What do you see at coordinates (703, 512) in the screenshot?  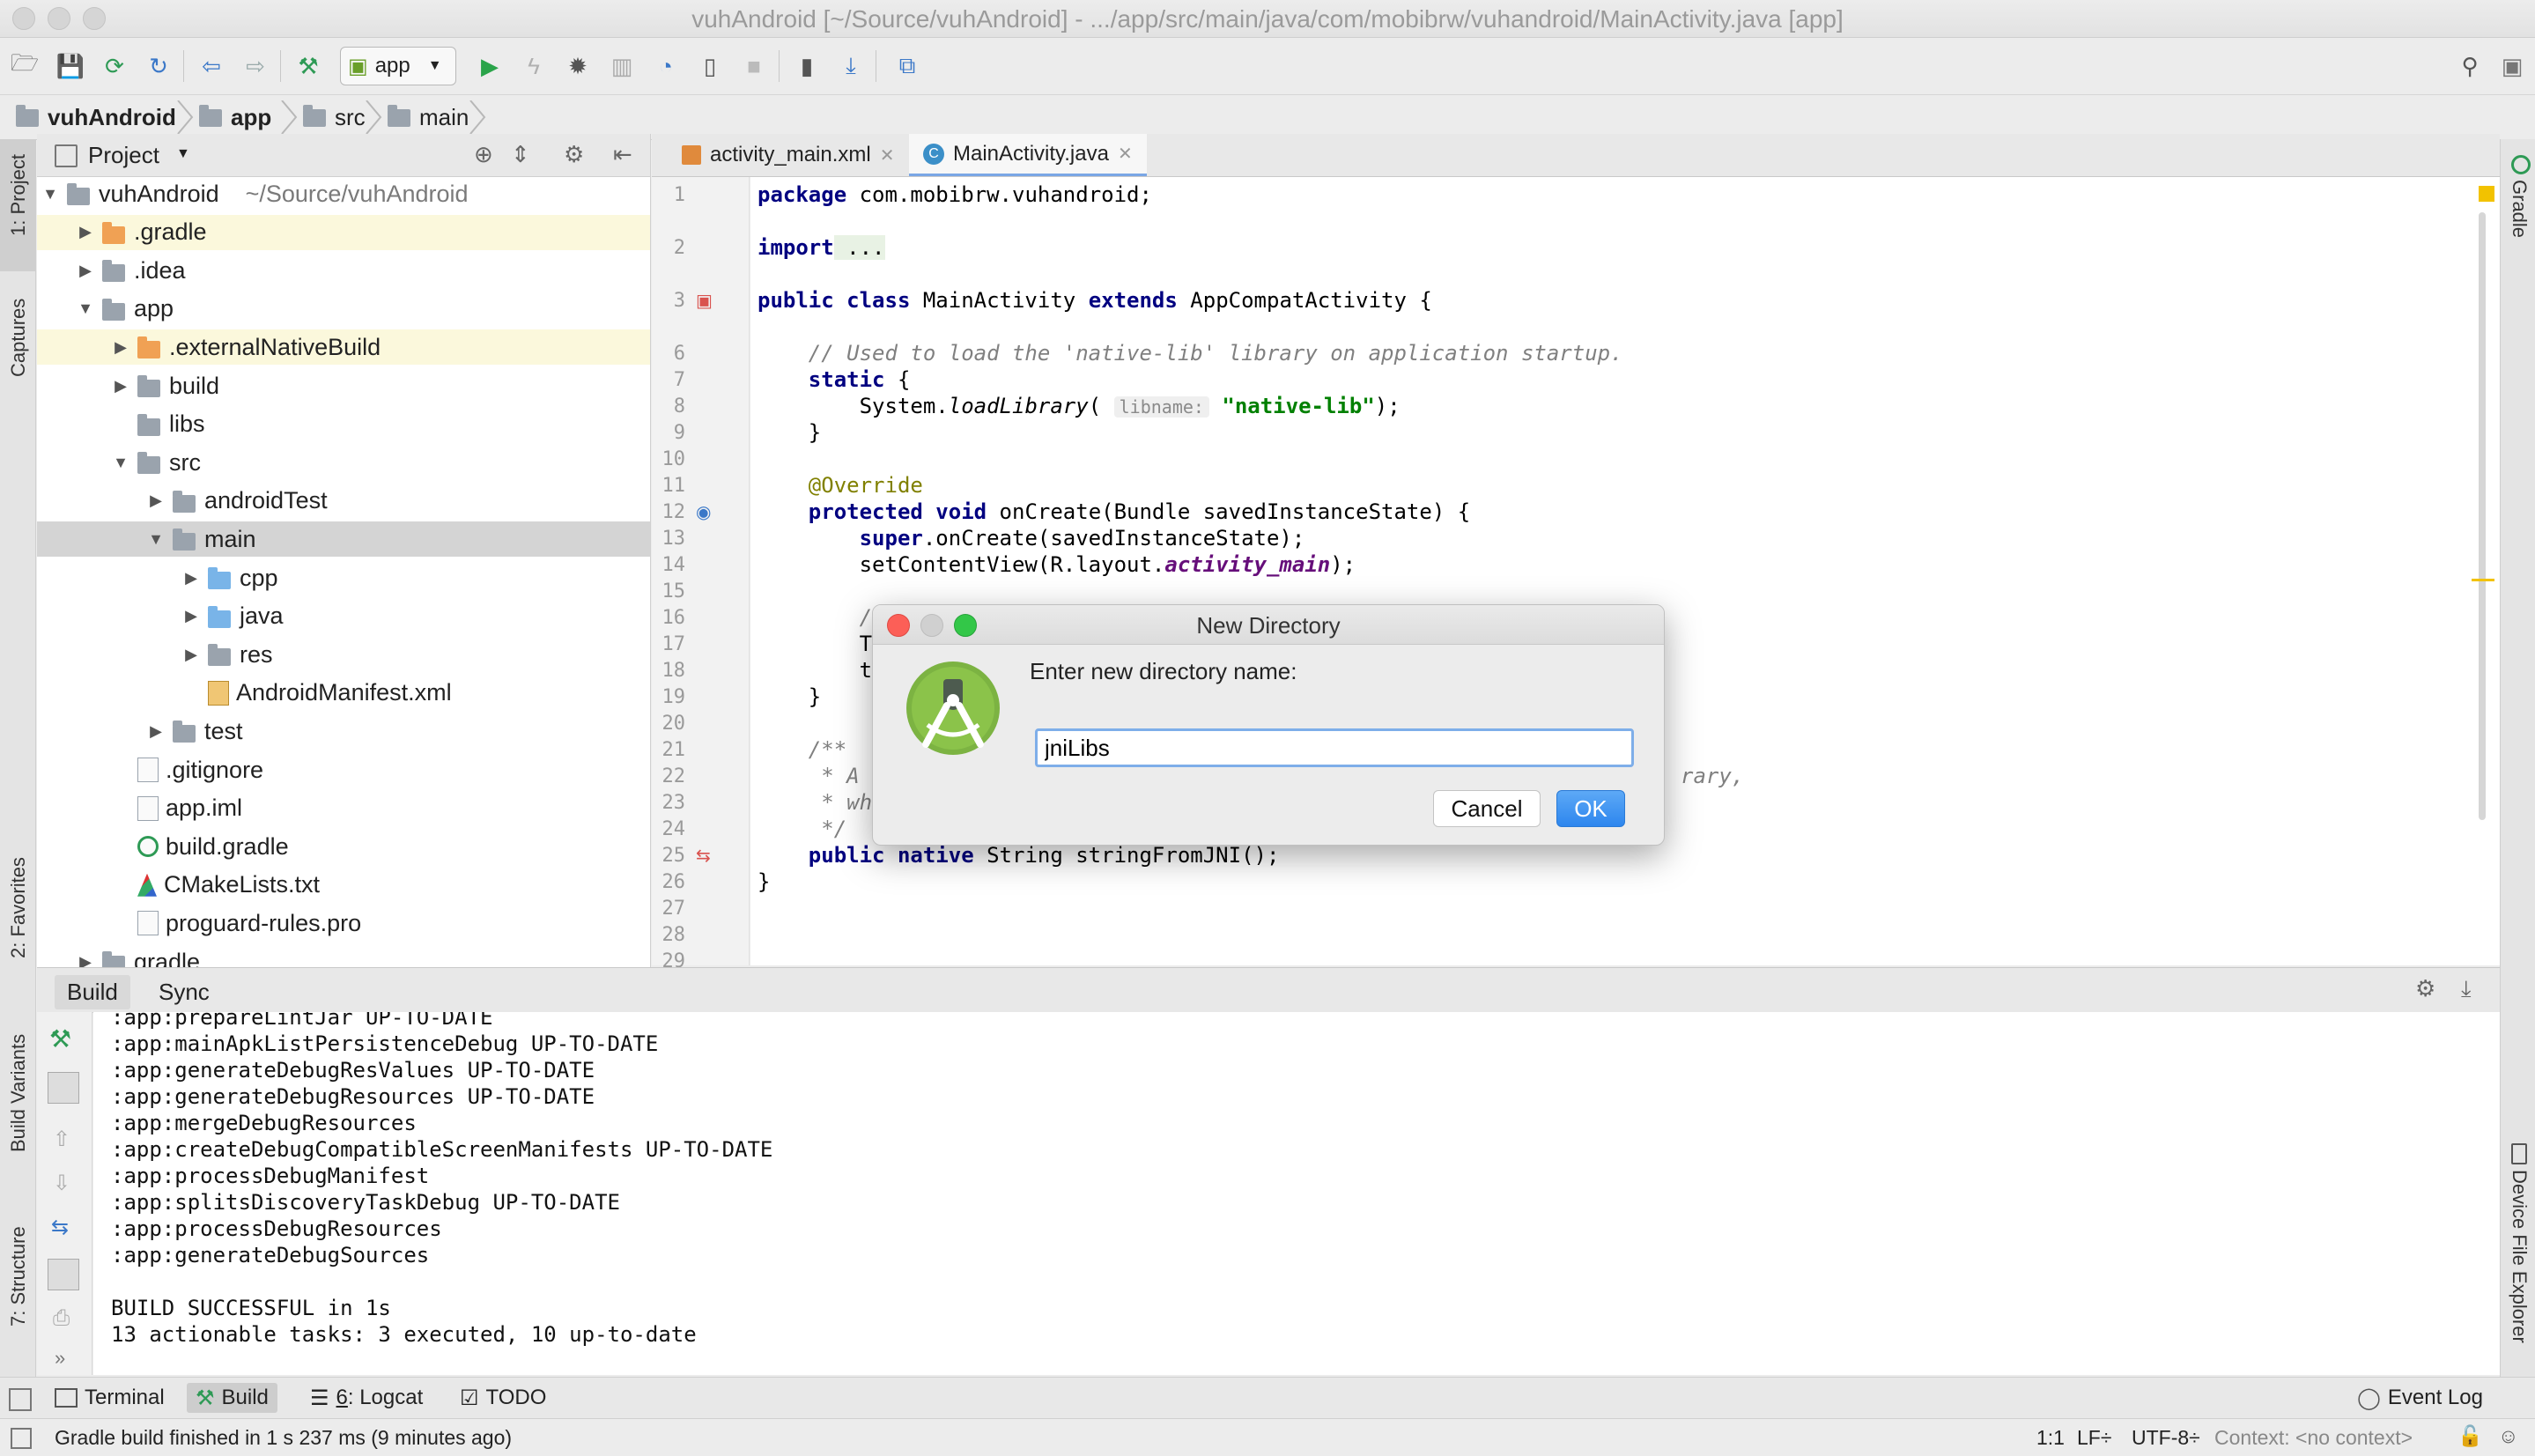 I see `override-gutter-icon: ◉` at bounding box center [703, 512].